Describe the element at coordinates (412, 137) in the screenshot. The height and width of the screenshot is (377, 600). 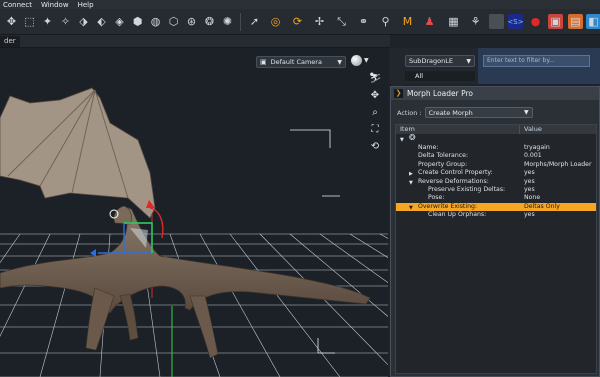
I see `figure-node-icon: ❂` at that location.